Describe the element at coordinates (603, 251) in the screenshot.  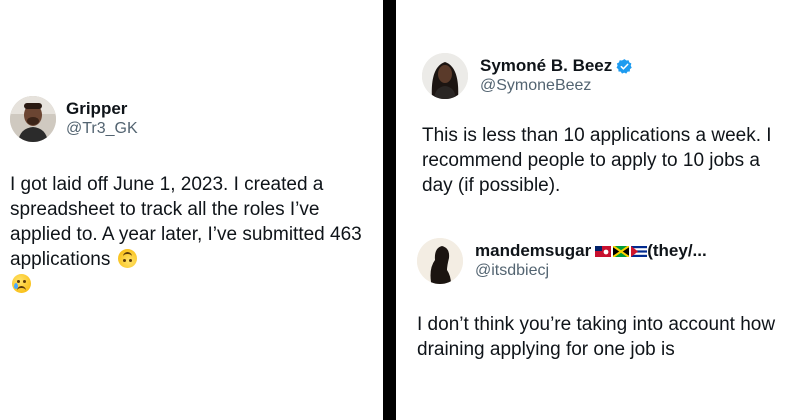
I see `bermuda-flag-icon` at that location.